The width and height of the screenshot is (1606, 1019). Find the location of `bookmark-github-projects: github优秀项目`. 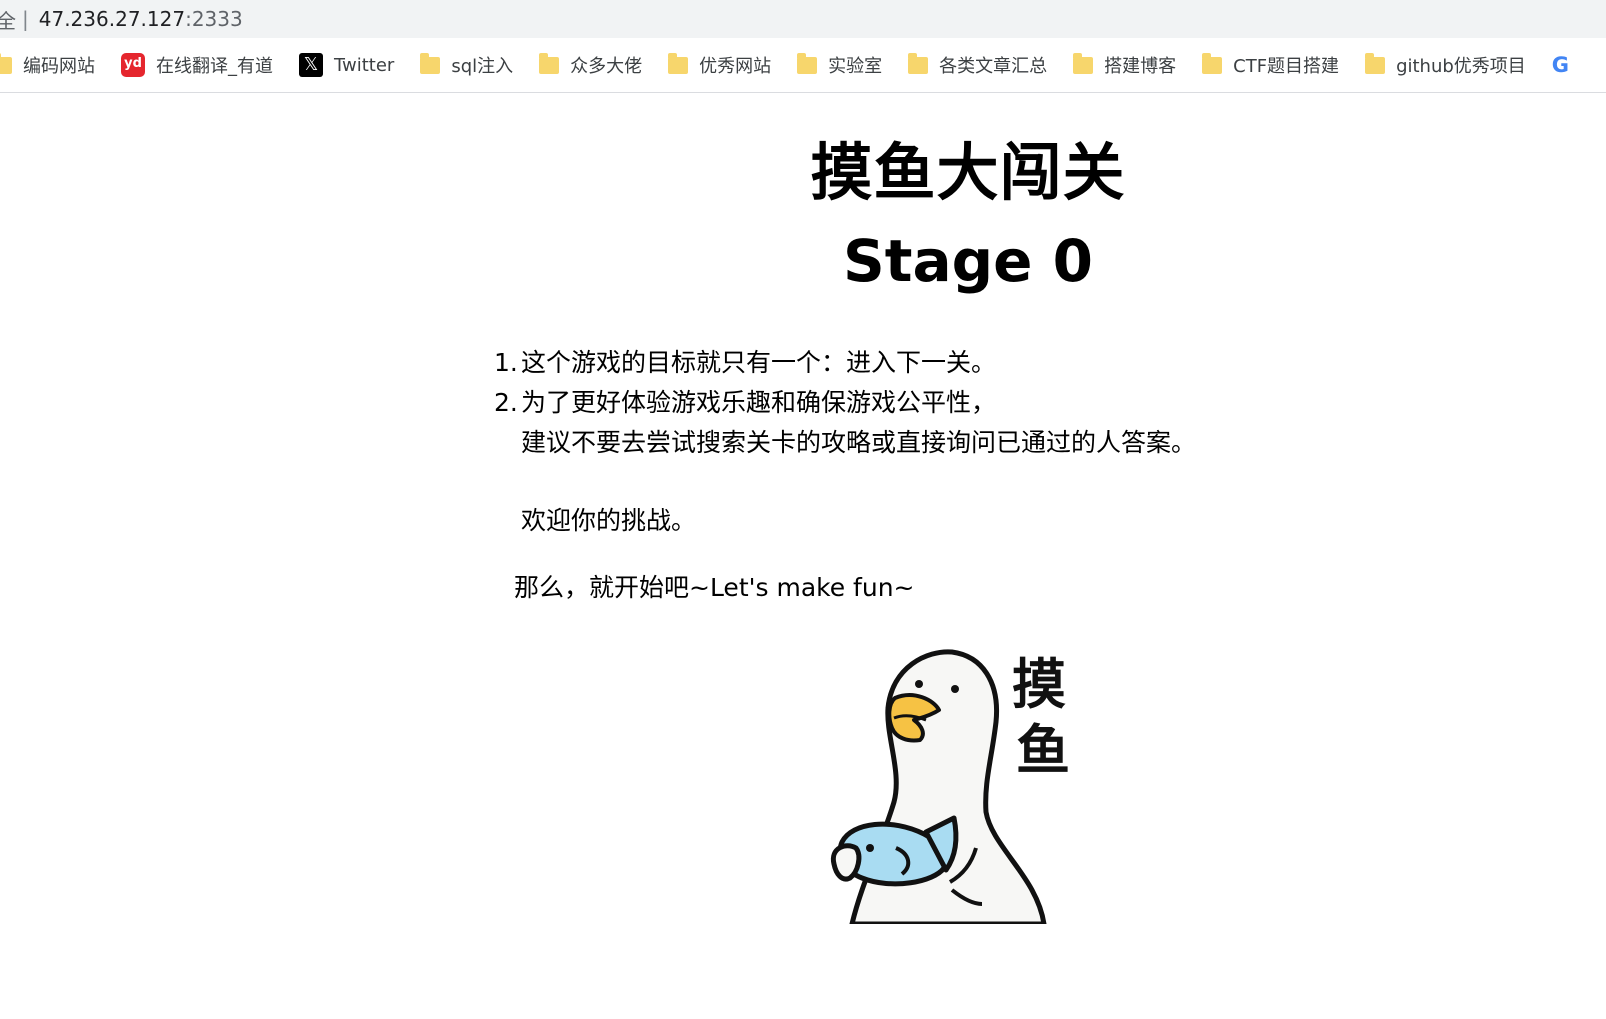

bookmark-github-projects: github优秀项目 is located at coordinates (1445, 65).